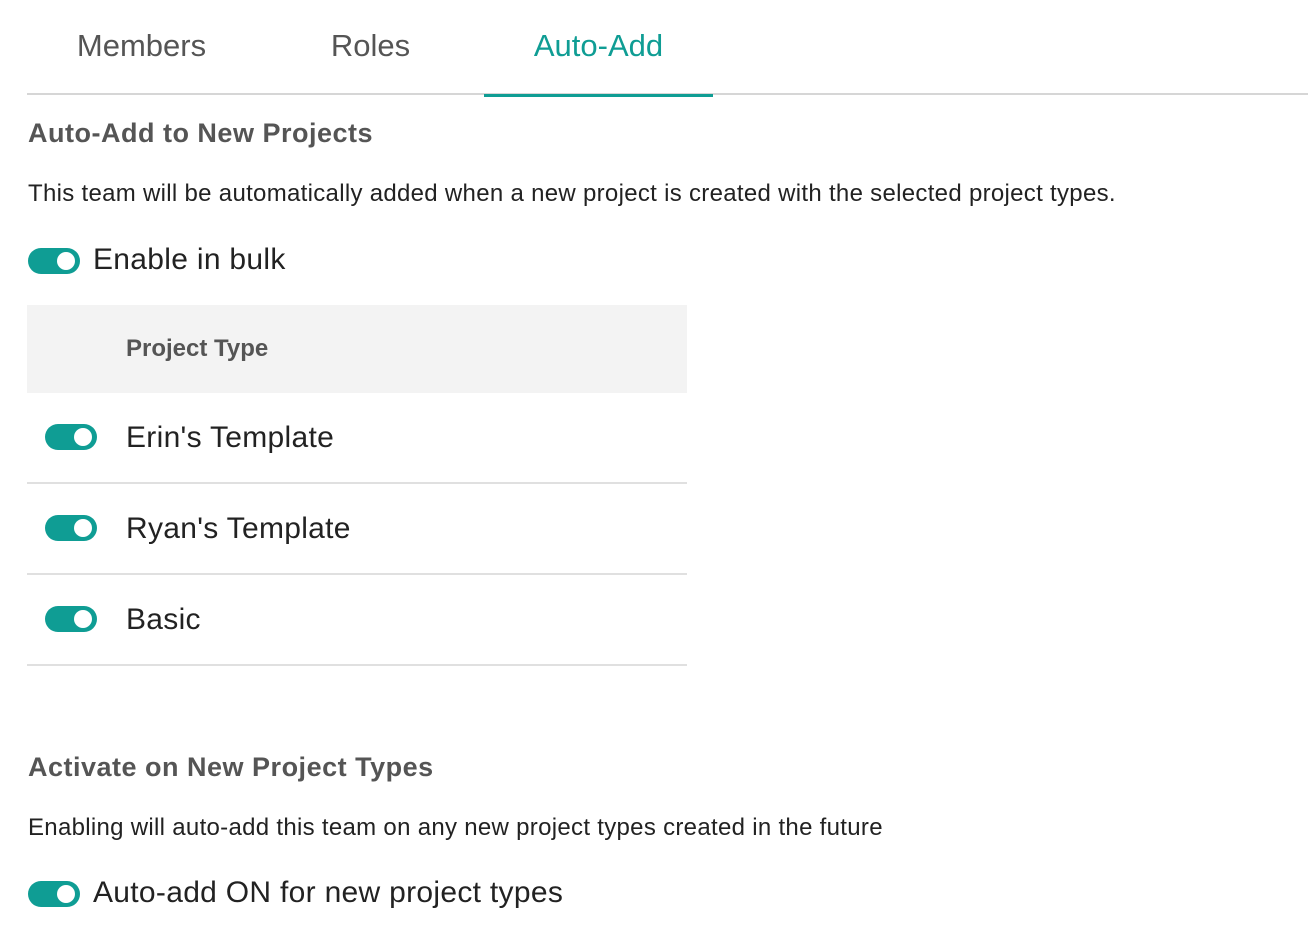  Describe the element at coordinates (189, 259) in the screenshot. I see `enable-in-bulk-label: Enable in bulk` at that location.